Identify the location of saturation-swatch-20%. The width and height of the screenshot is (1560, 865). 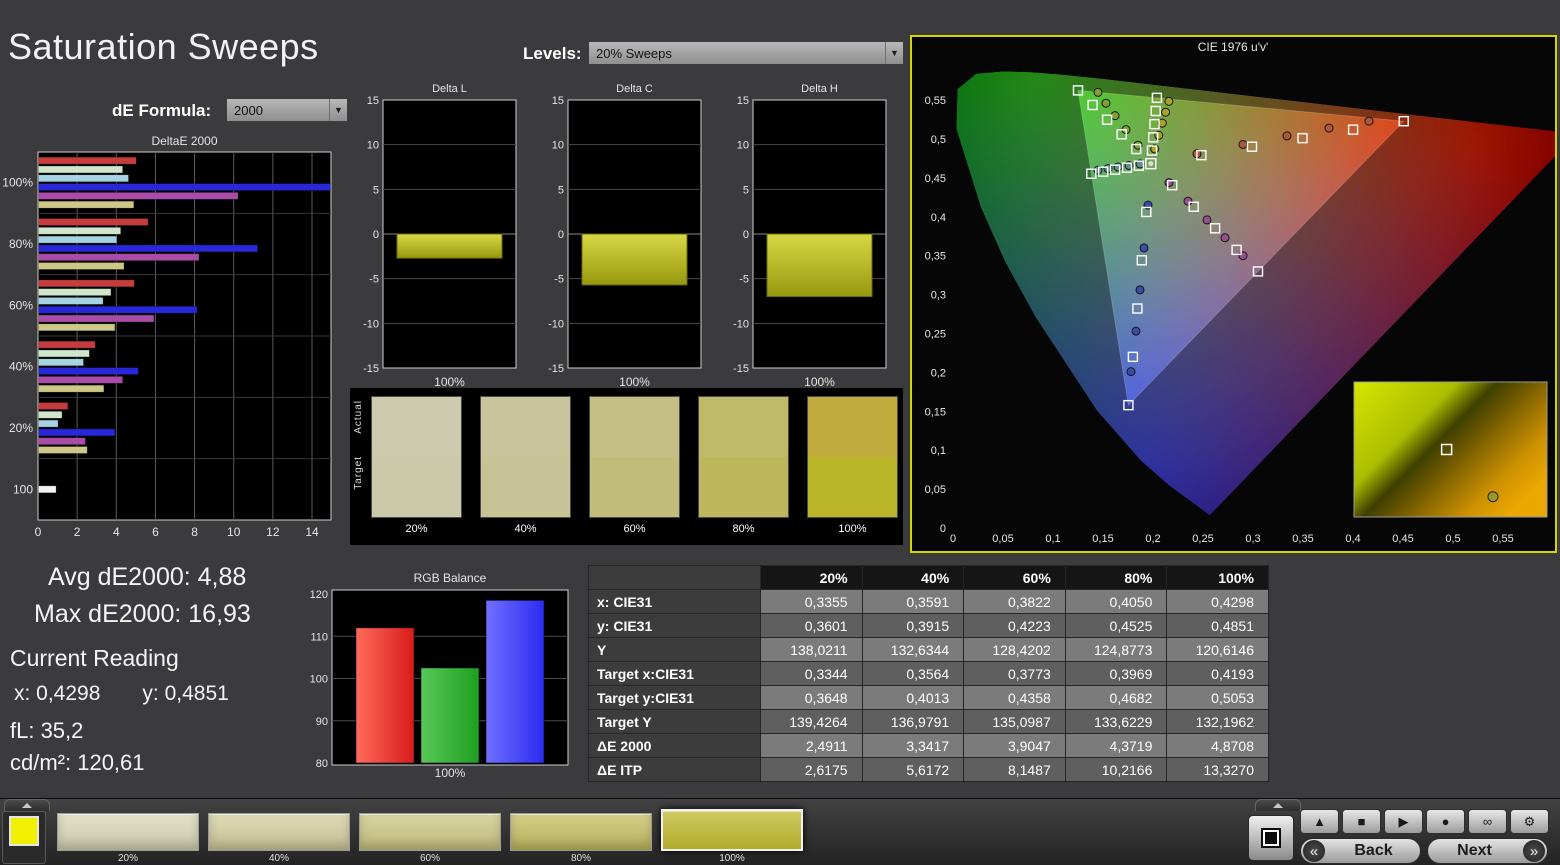
(416, 457).